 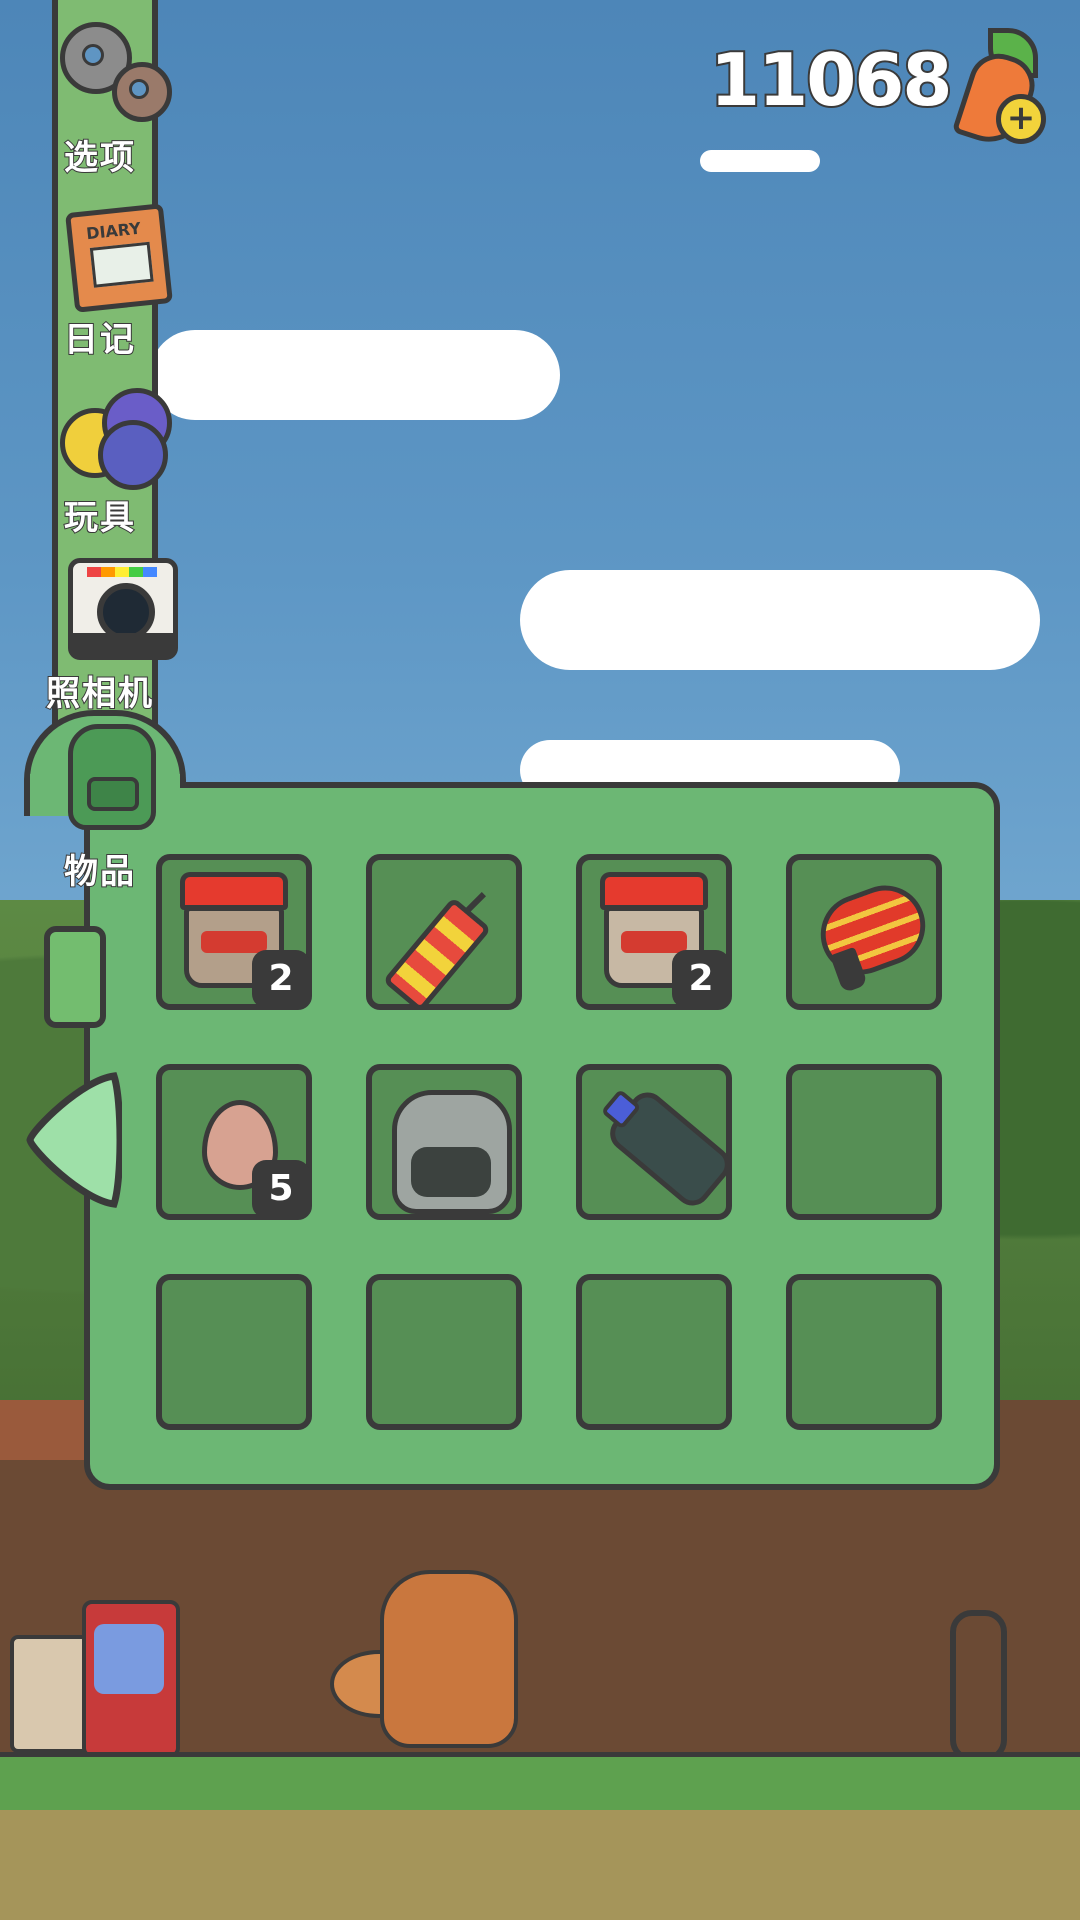 What do you see at coordinates (831, 80) in the screenshot?
I see `carrot-count: 11068` at bounding box center [831, 80].